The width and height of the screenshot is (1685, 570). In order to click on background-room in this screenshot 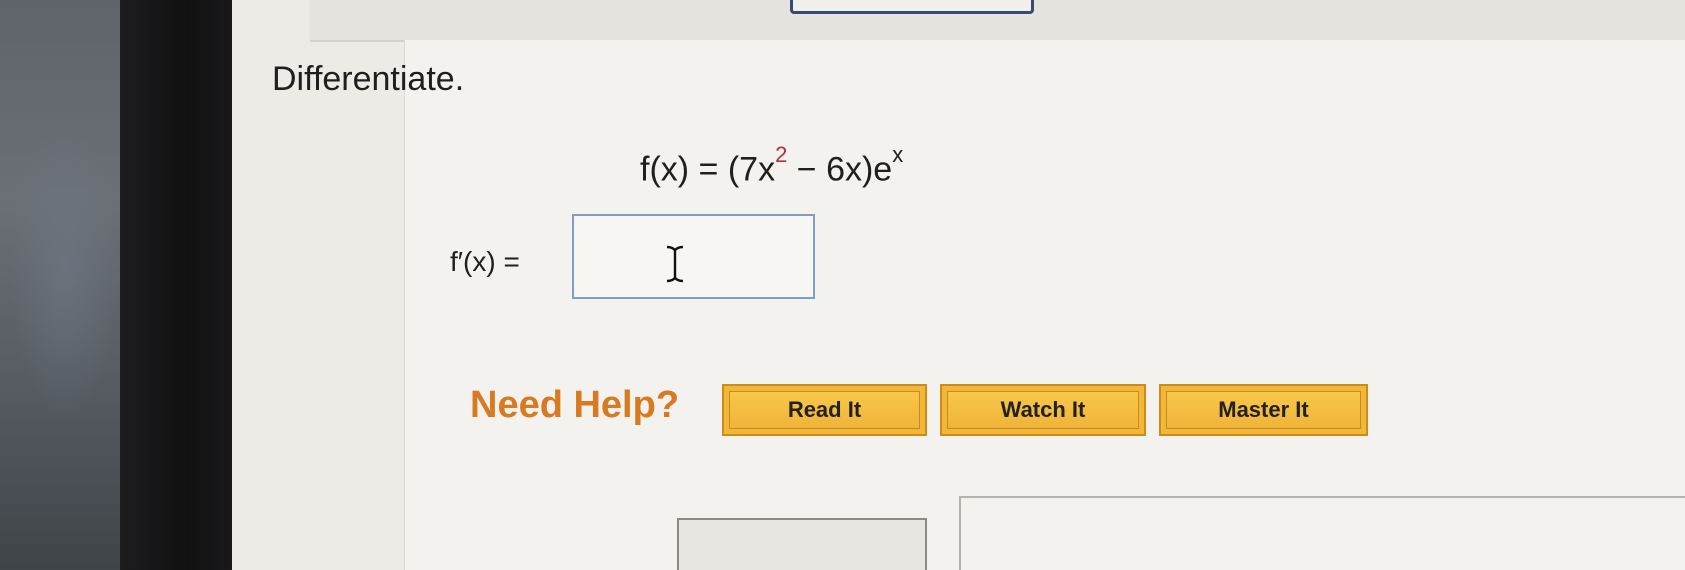, I will do `click(70, 285)`.